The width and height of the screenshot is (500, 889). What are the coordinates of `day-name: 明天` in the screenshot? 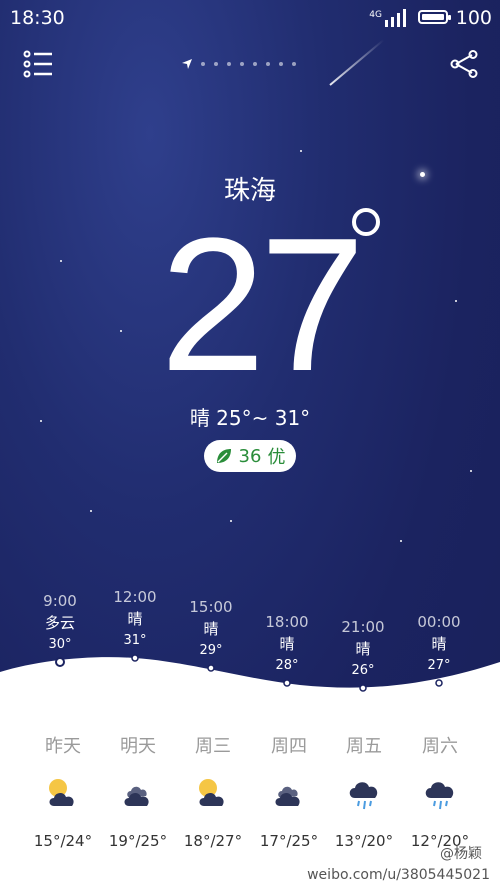 It's located at (138, 746).